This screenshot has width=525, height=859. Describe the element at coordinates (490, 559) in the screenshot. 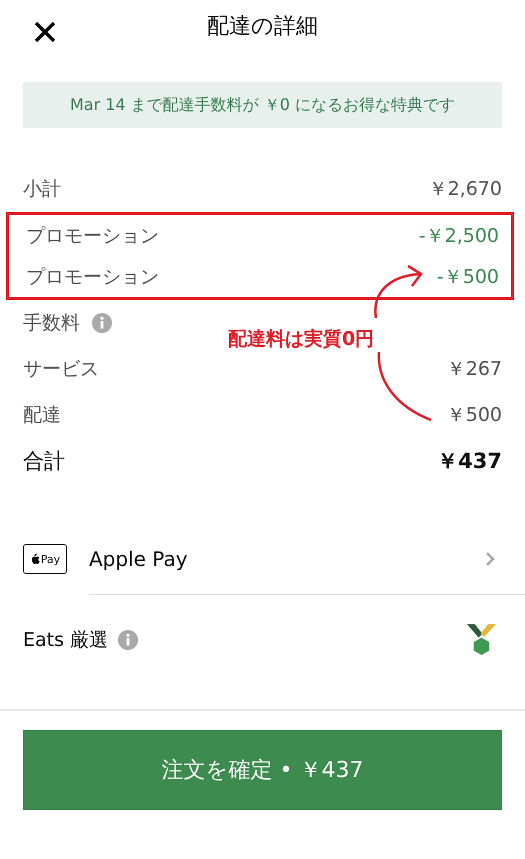

I see `chevron-icon` at that location.